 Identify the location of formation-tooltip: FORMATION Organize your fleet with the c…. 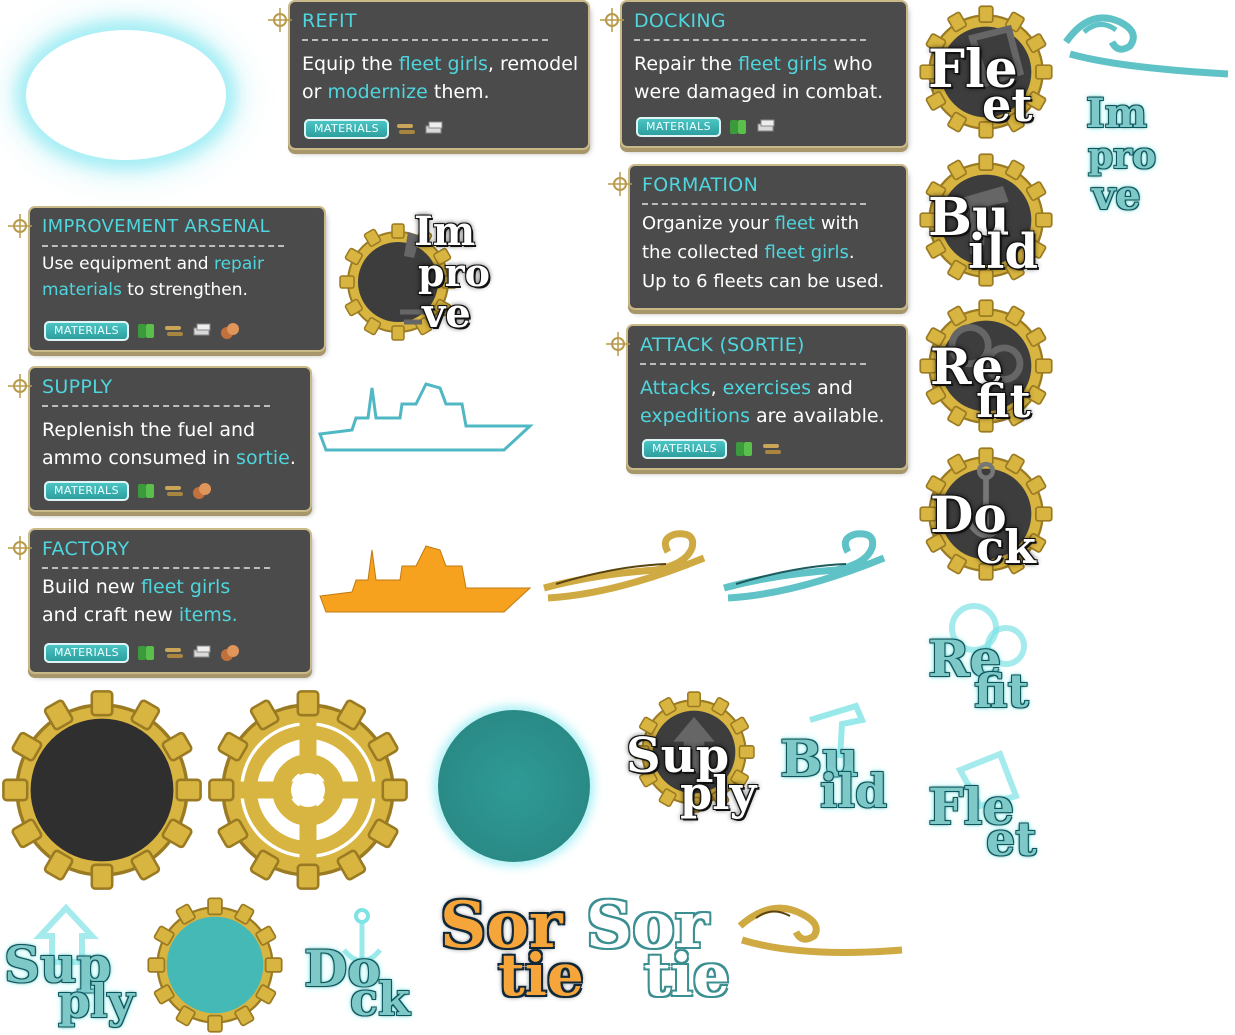
(757, 237).